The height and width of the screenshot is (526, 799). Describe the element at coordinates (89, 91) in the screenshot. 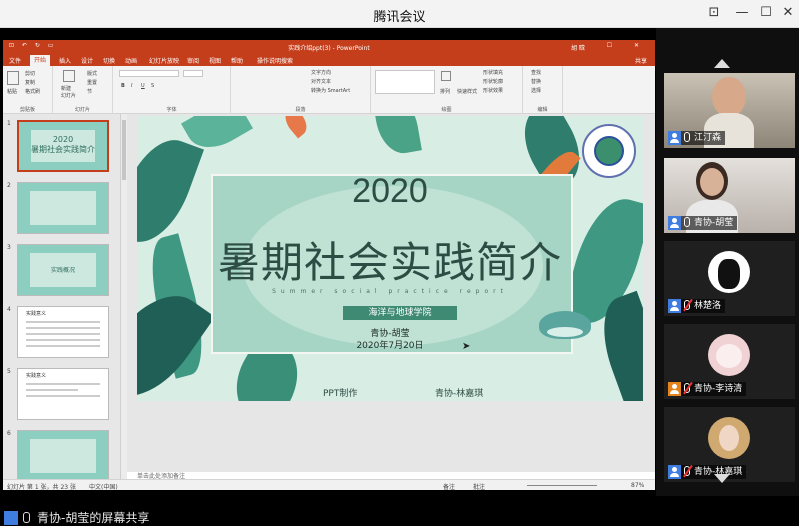

I see `section-button: 节` at that location.